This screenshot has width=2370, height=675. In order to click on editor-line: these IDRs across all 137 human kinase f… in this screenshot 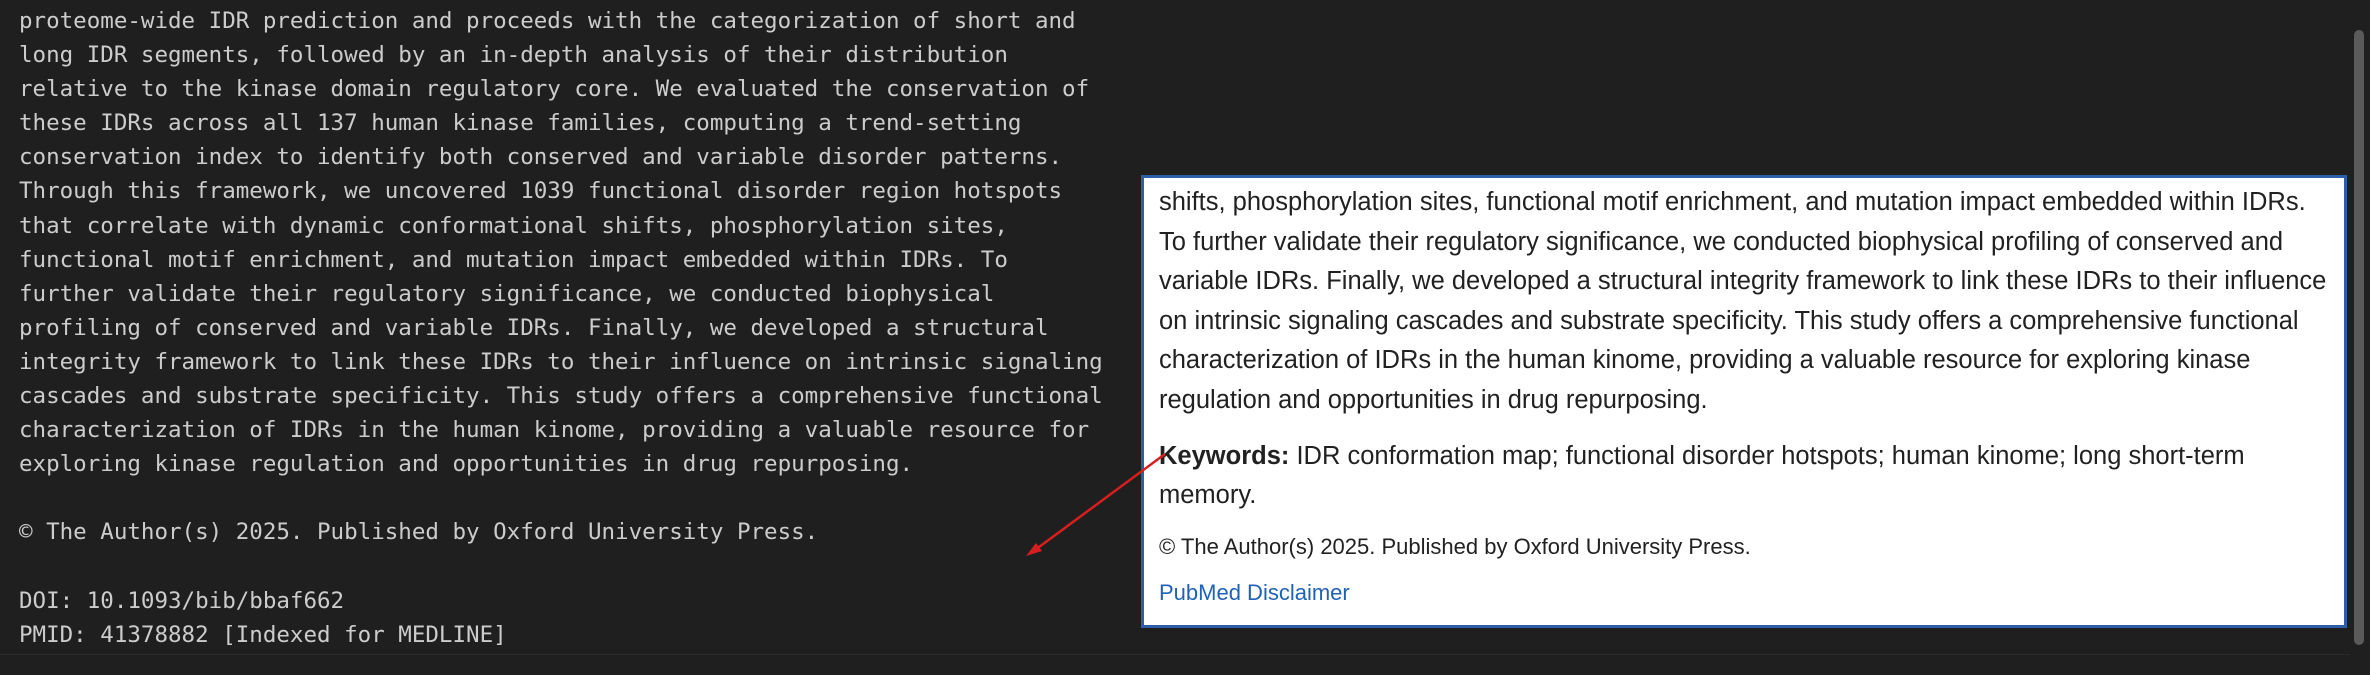, I will do `click(520, 123)`.